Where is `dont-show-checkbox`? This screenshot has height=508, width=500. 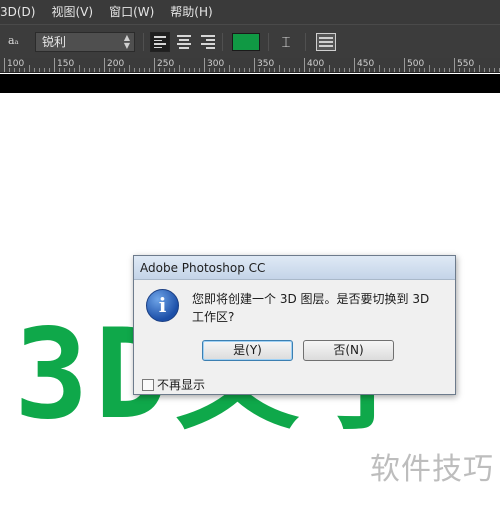
dont-show-checkbox is located at coordinates (148, 384).